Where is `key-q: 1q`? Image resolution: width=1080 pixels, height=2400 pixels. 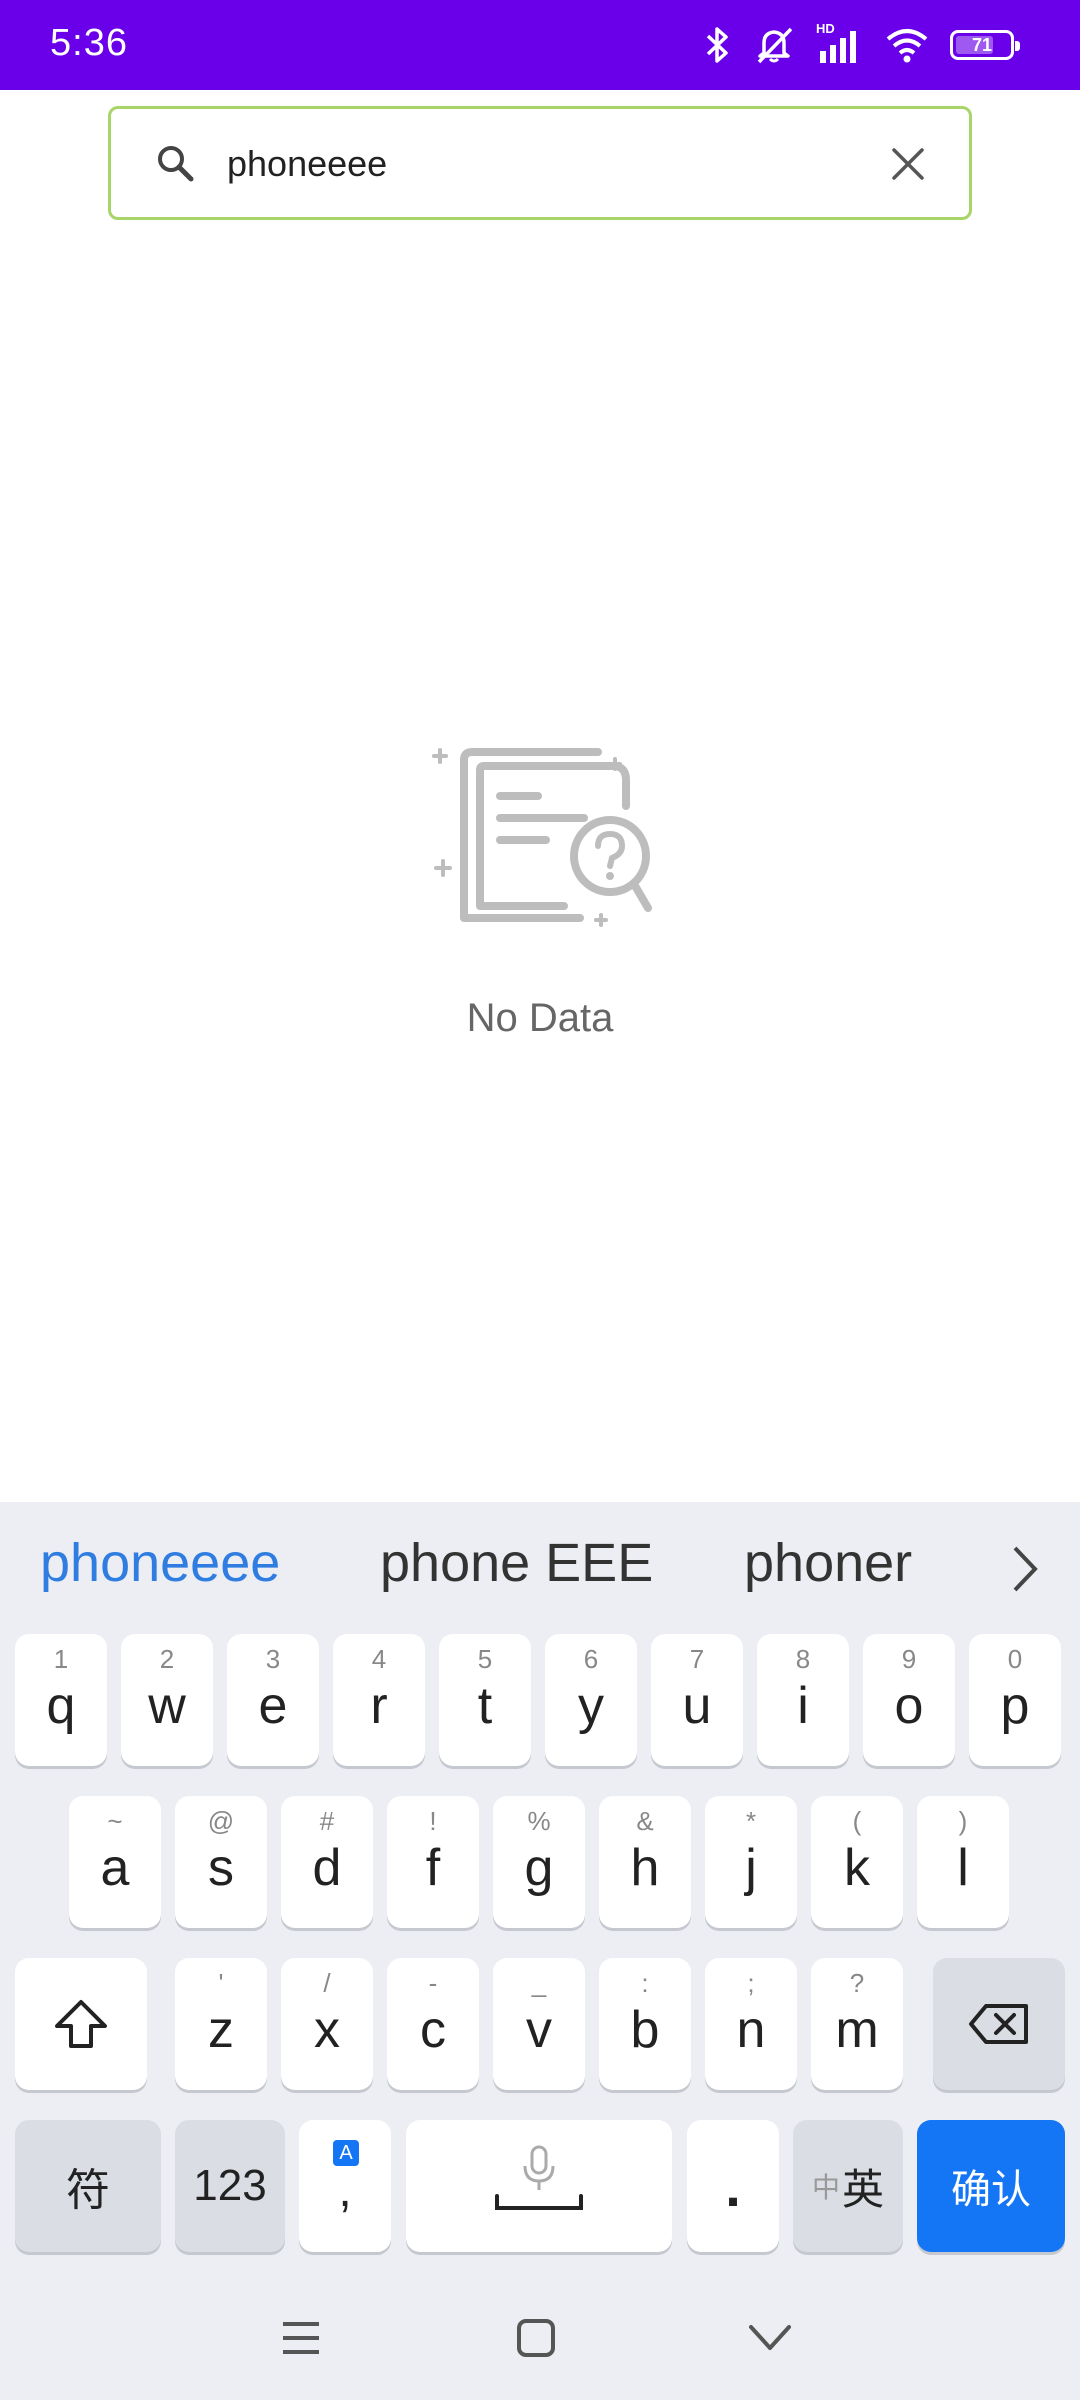
key-q: 1q is located at coordinates (61, 1700).